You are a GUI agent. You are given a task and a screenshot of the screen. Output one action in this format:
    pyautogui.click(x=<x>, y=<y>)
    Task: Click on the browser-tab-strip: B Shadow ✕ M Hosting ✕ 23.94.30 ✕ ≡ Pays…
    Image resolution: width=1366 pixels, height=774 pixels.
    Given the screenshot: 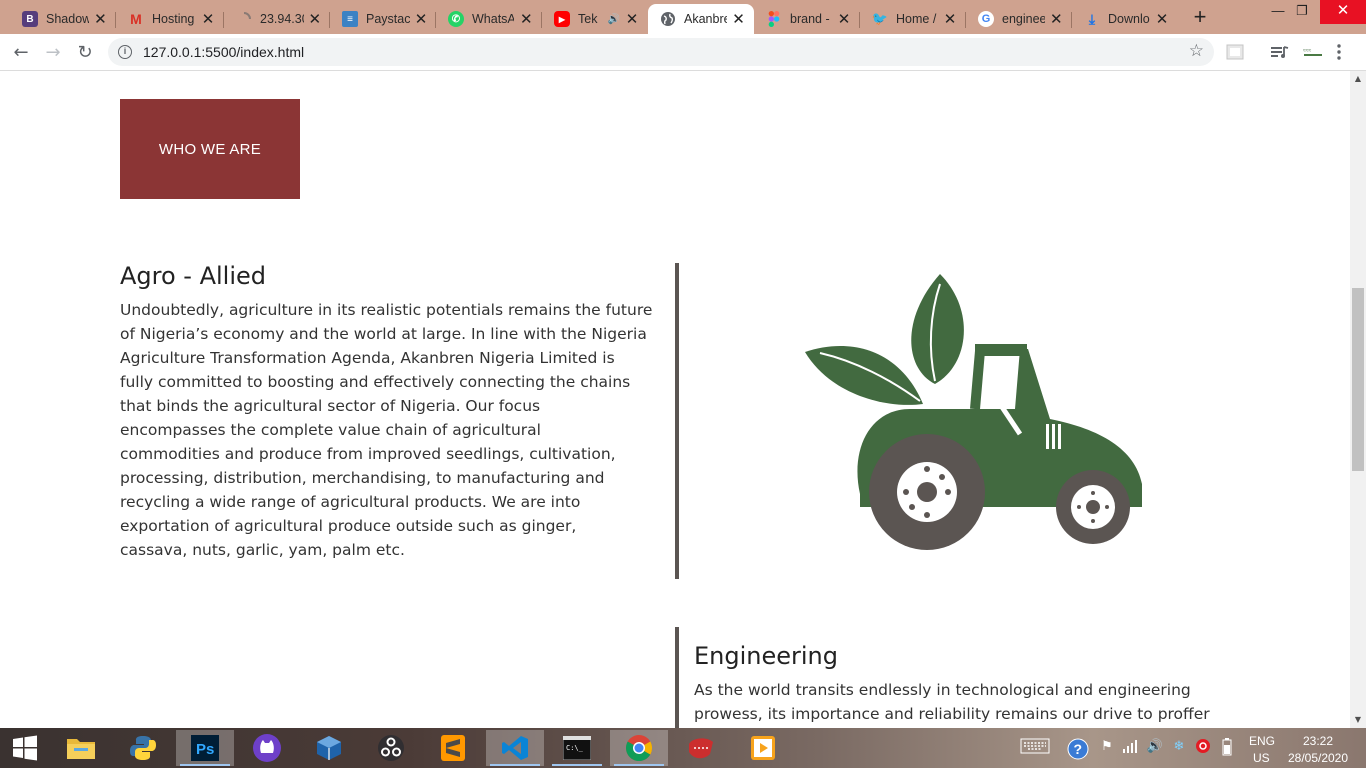 What is the action you would take?
    pyautogui.click(x=683, y=17)
    